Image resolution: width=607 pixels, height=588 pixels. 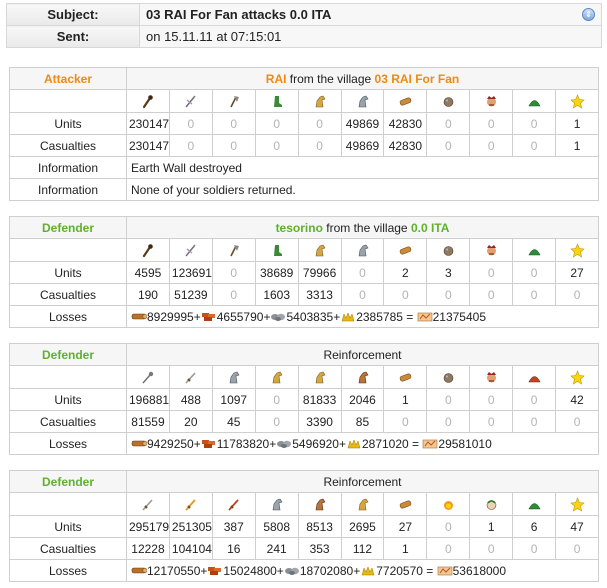 I want to click on fire-catapult-icon, so click(x=448, y=504).